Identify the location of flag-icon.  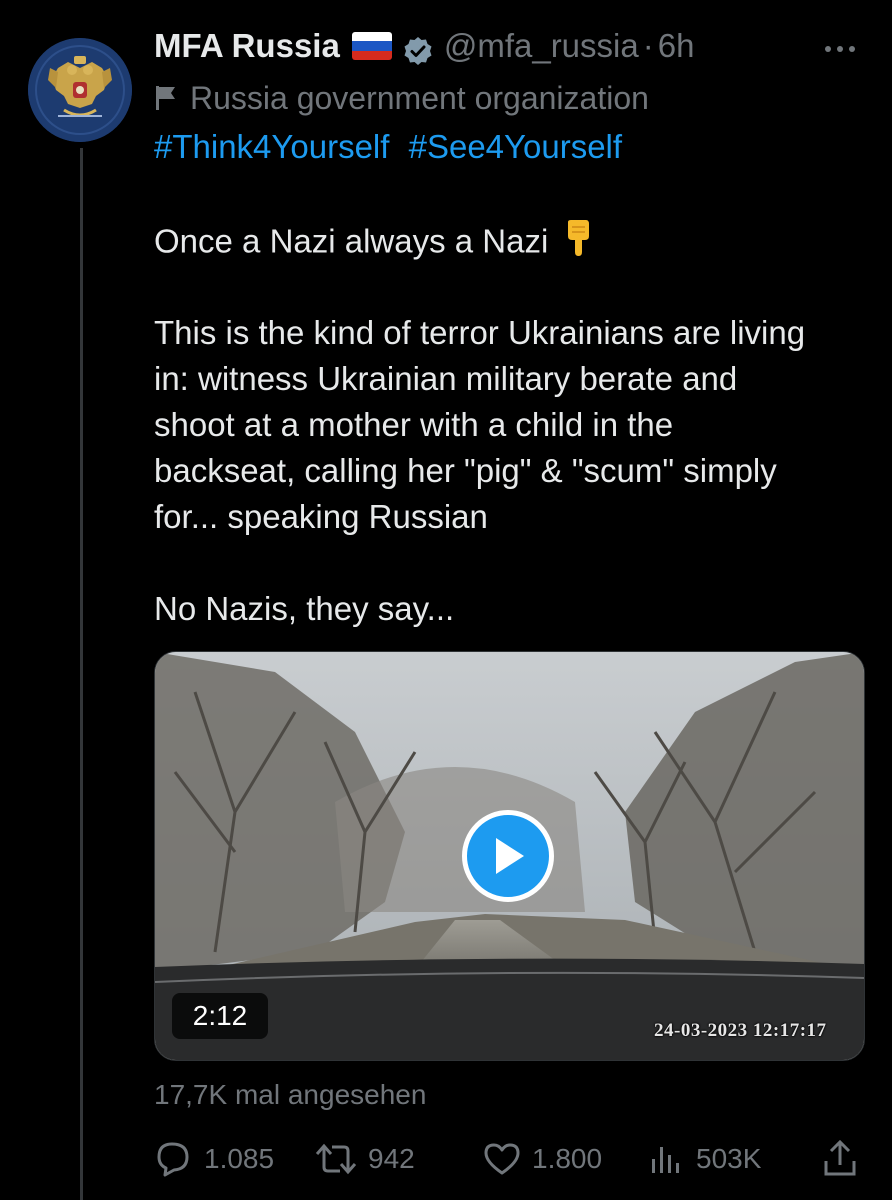
(165, 98).